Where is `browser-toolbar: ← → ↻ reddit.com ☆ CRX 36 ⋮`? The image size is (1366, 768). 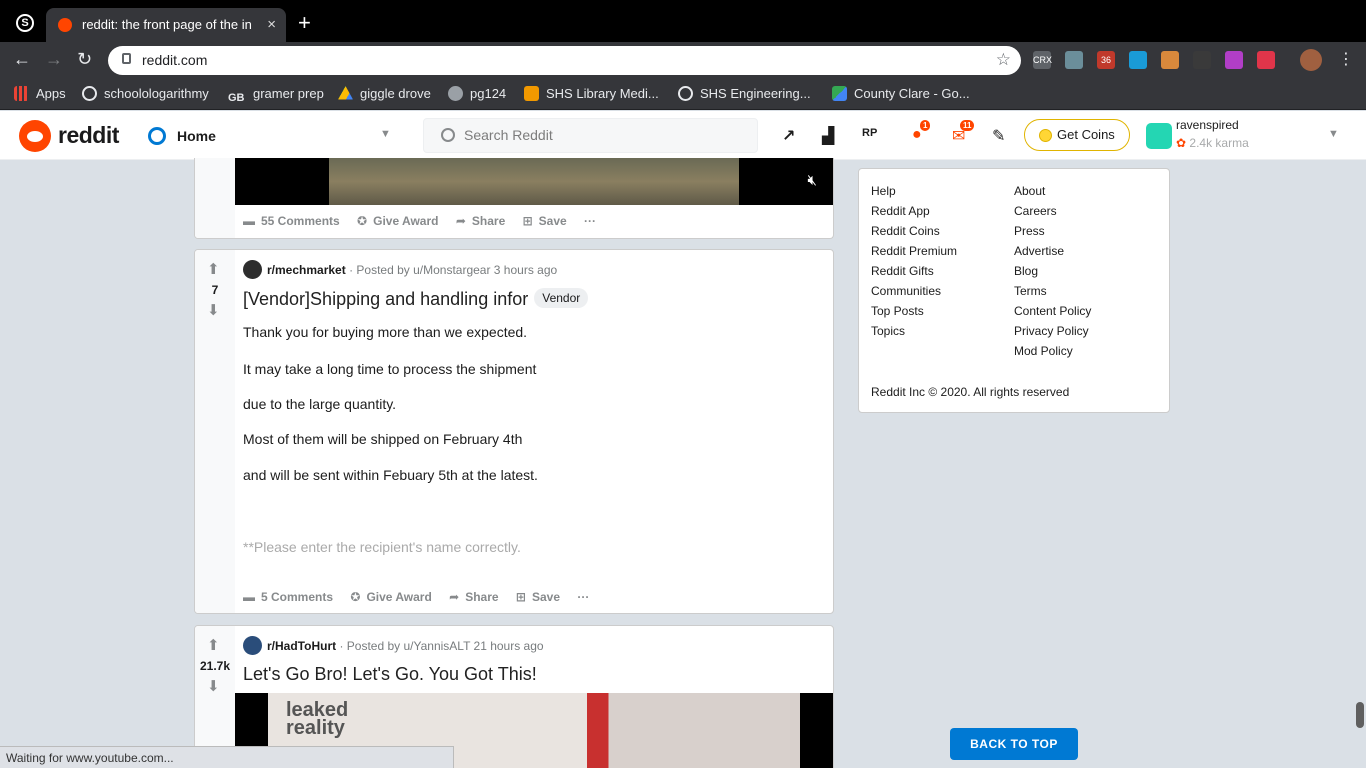
browser-toolbar: ← → ↻ reddit.com ☆ CRX 36 ⋮ is located at coordinates (683, 60).